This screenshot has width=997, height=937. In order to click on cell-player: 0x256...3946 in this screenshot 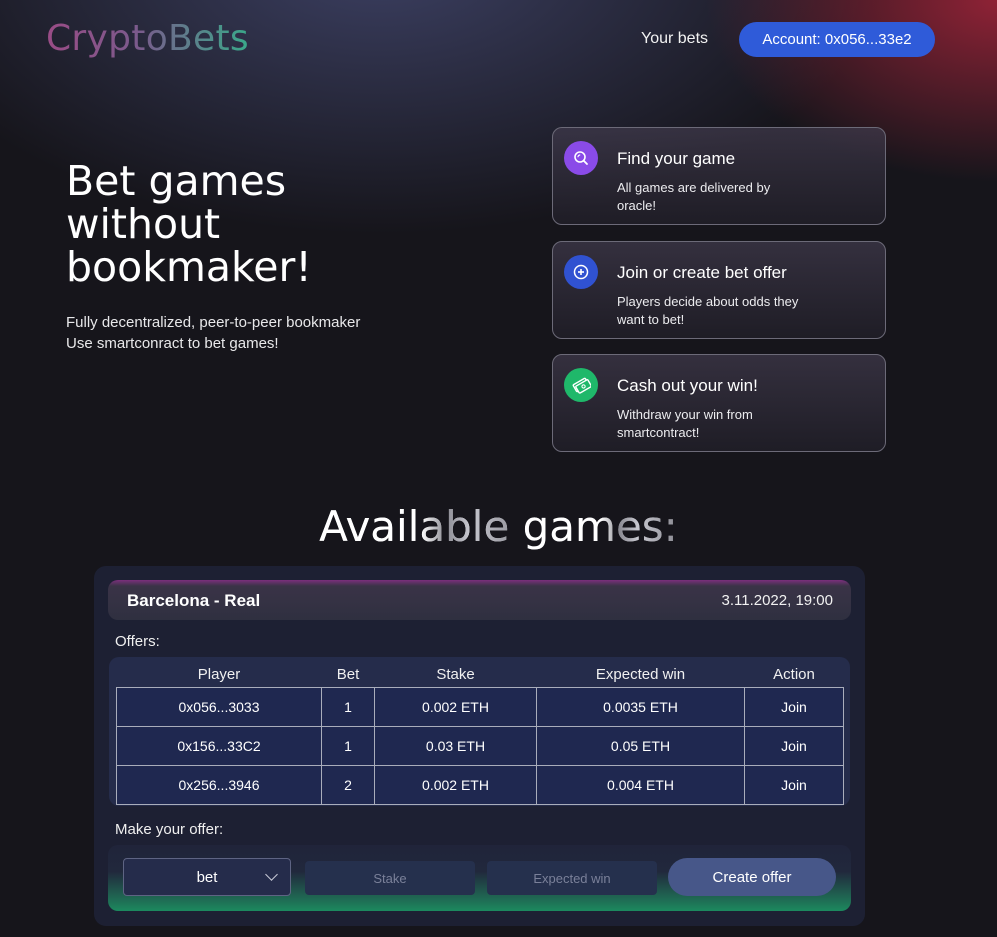, I will do `click(219, 785)`.